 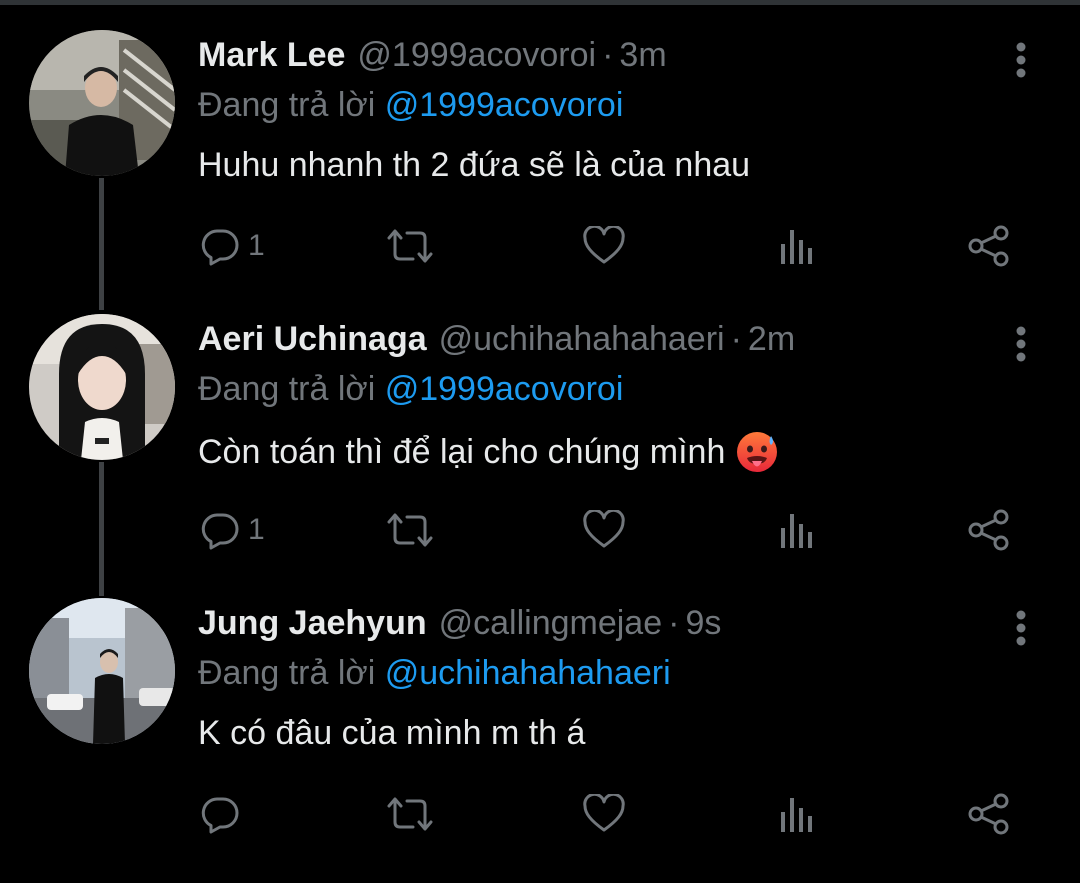 I want to click on replying-to-link: @uchihahahahaeri, so click(x=528, y=673).